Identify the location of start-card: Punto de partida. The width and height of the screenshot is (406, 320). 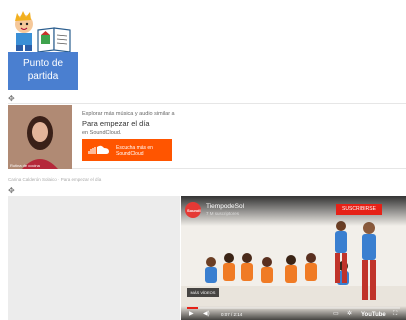
(43, 49).